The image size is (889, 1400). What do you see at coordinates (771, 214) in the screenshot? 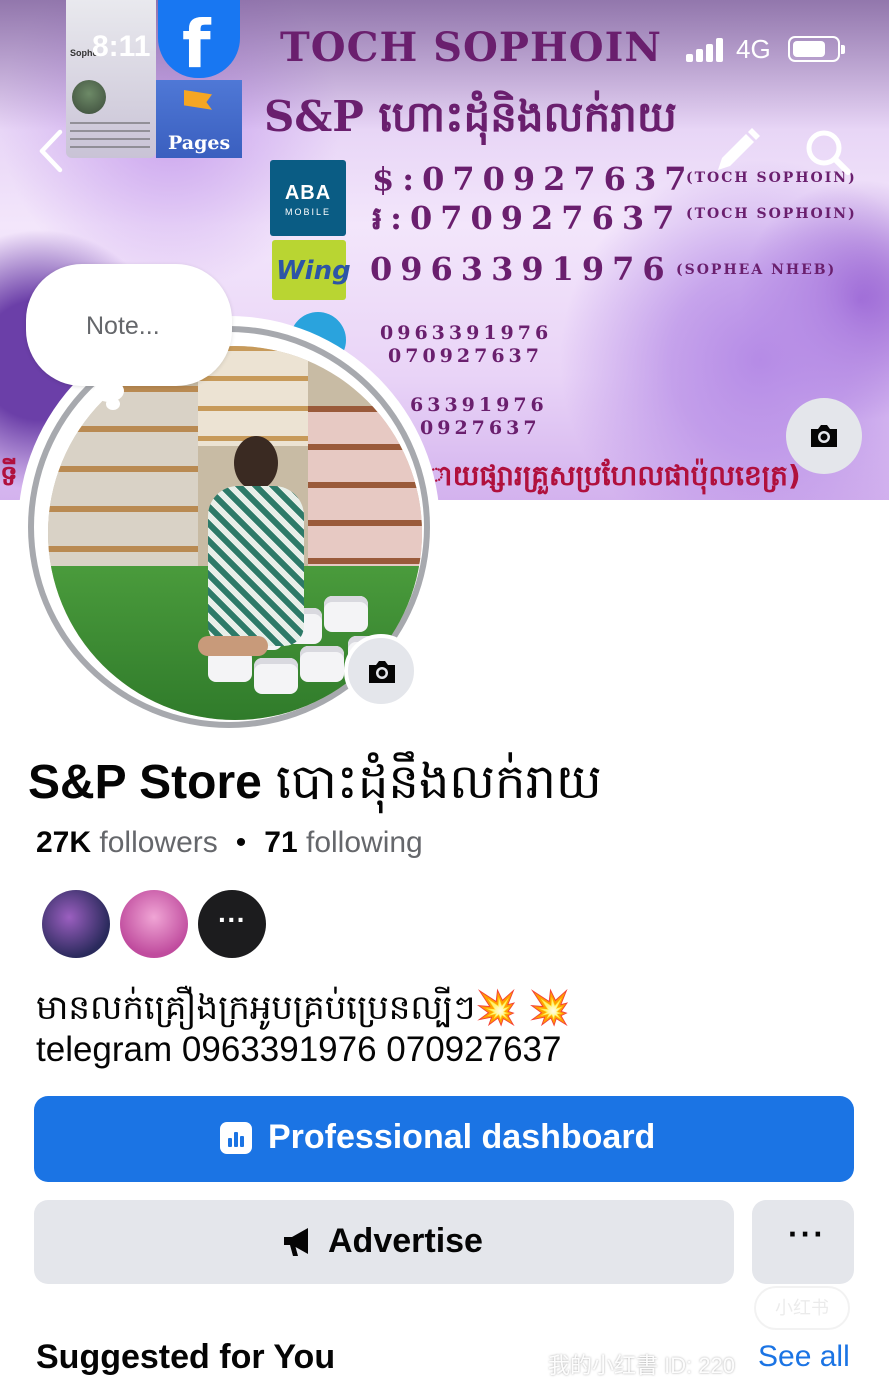
I see `cover-line-2-name: (TOCH SOPHOIN)` at bounding box center [771, 214].